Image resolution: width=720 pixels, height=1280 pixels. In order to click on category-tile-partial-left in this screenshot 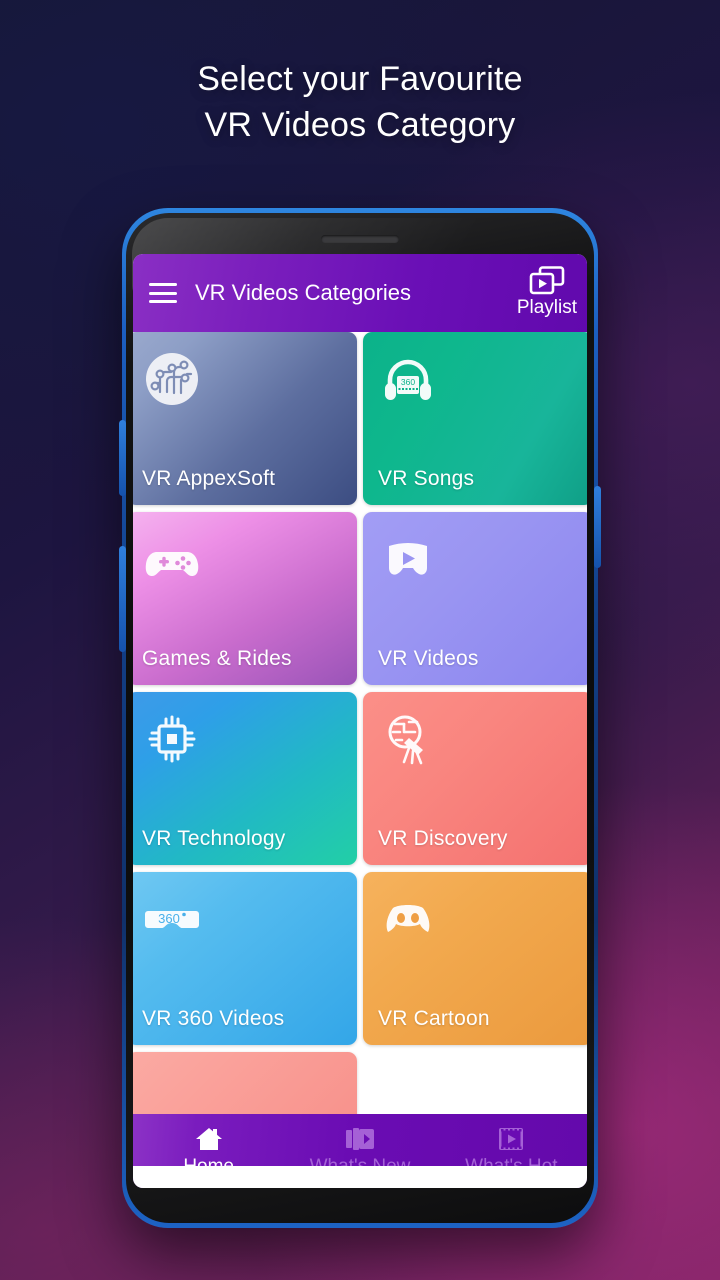, I will do `click(245, 1083)`.